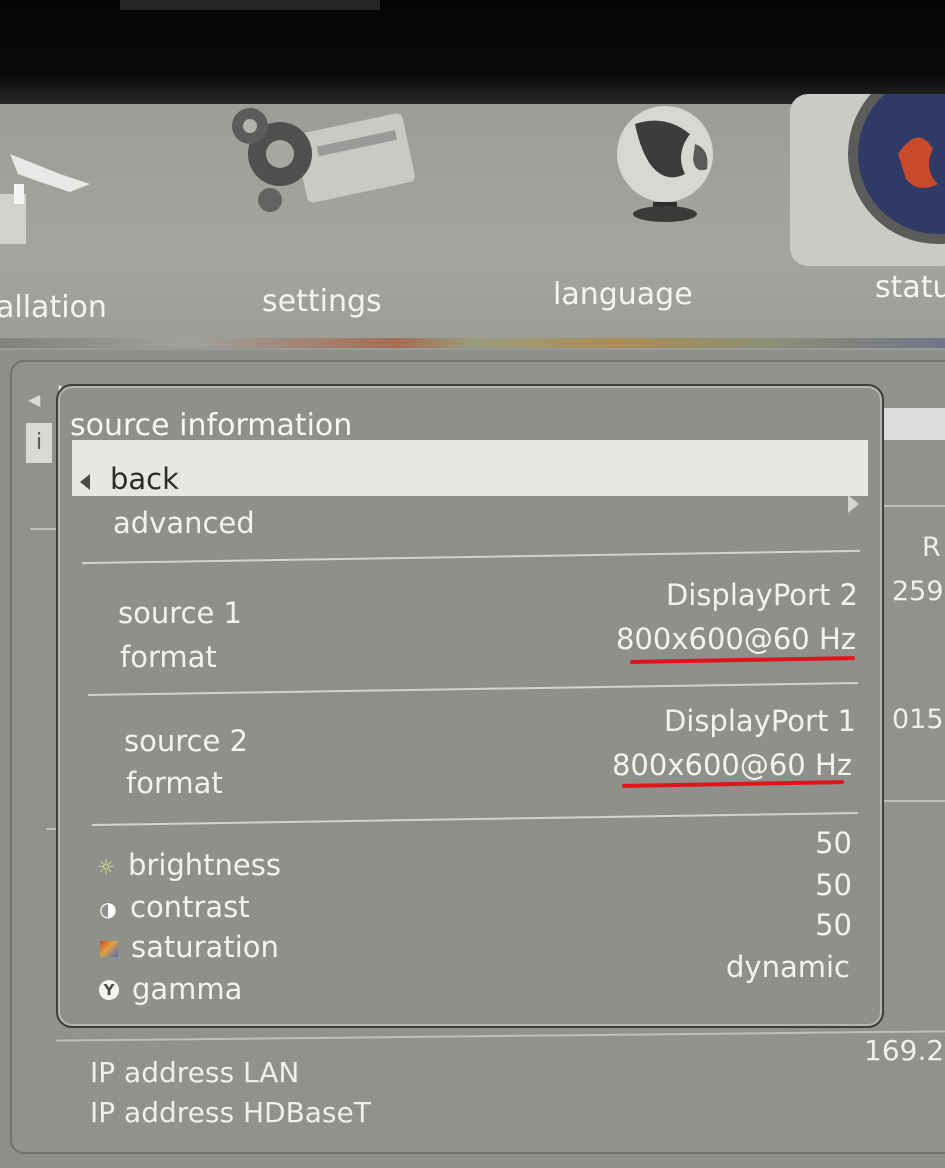 The width and height of the screenshot is (945, 1168). Describe the element at coordinates (204, 865) in the screenshot. I see `brightness-label: brightness` at that location.